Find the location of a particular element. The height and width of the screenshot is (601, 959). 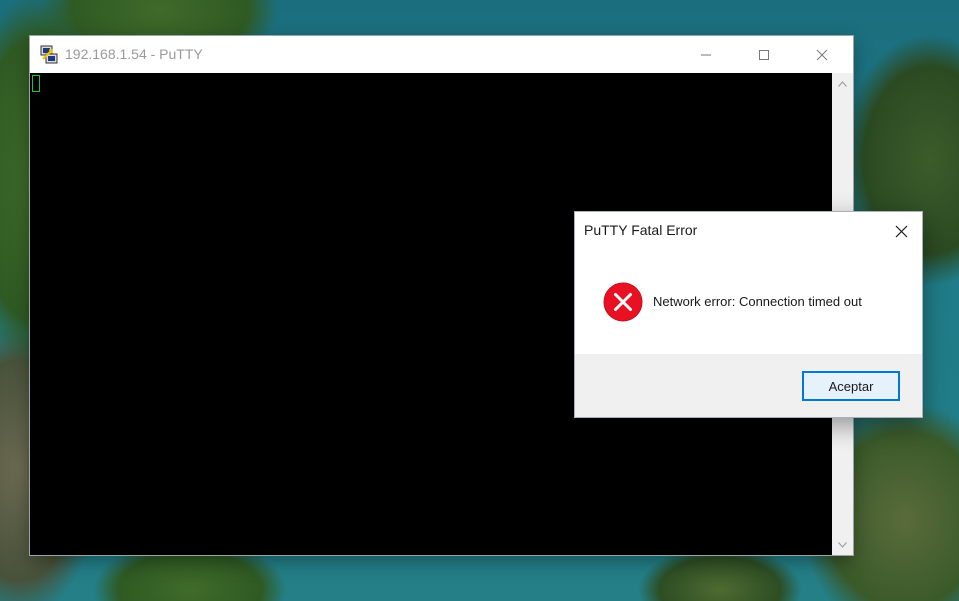

terminal-cursor is located at coordinates (36, 83).